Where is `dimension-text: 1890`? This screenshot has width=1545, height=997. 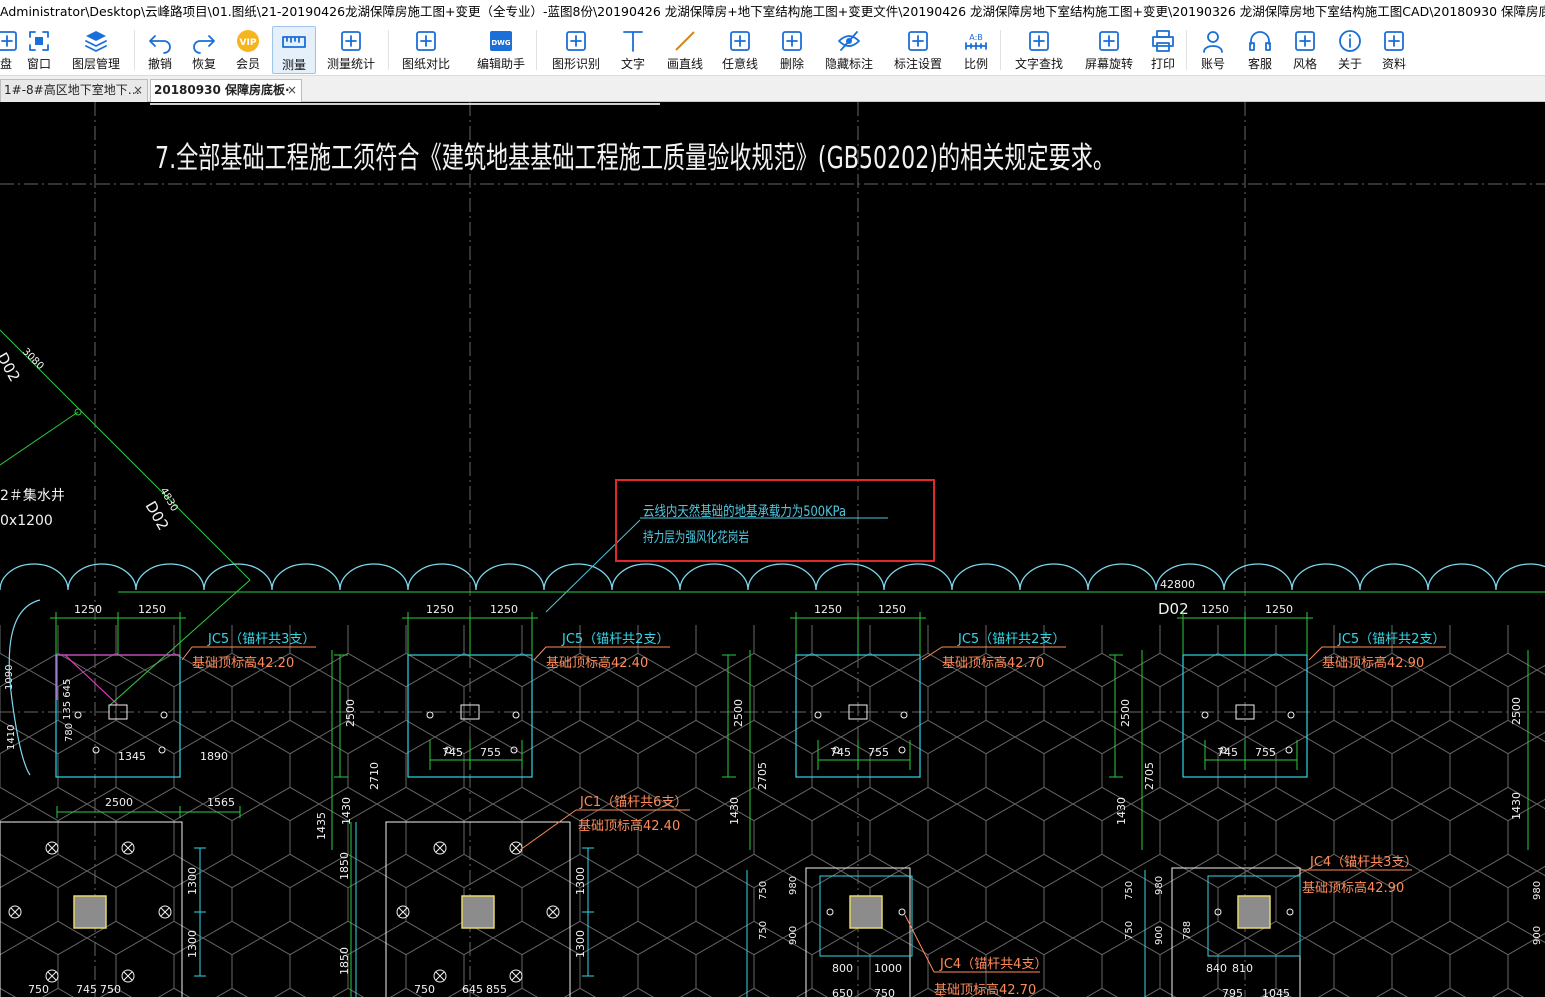 dimension-text: 1890 is located at coordinates (214, 756).